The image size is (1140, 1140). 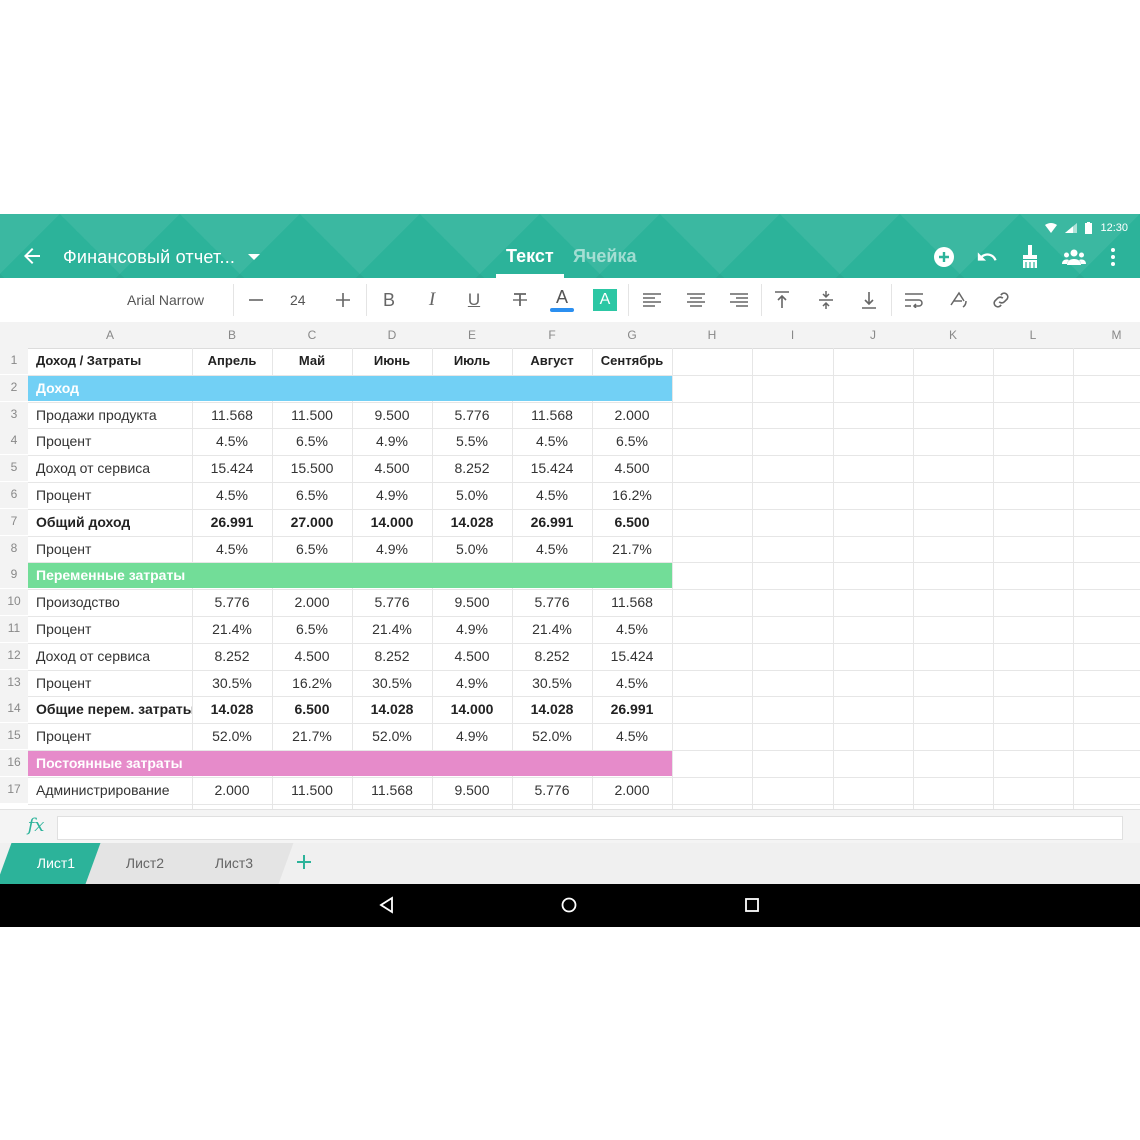 What do you see at coordinates (14, 441) in the screenshot?
I see `row-header: 4` at bounding box center [14, 441].